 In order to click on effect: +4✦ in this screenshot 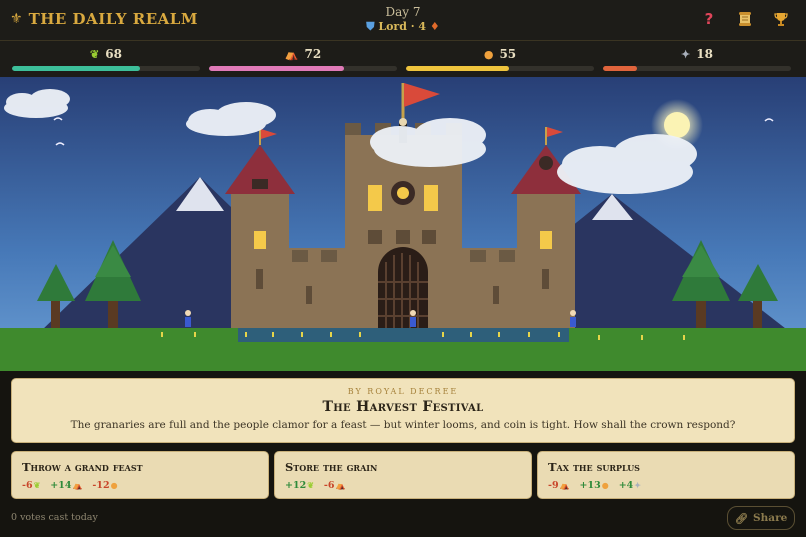, I will do `click(630, 485)`.